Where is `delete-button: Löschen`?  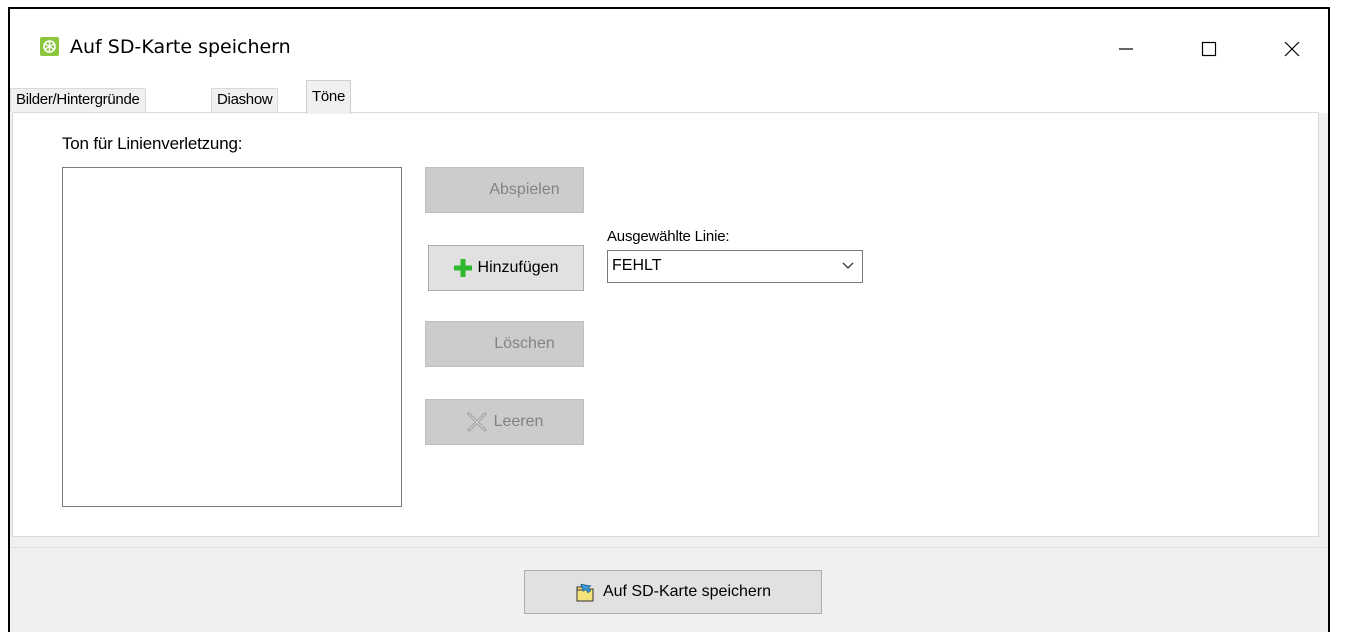 delete-button: Löschen is located at coordinates (504, 344).